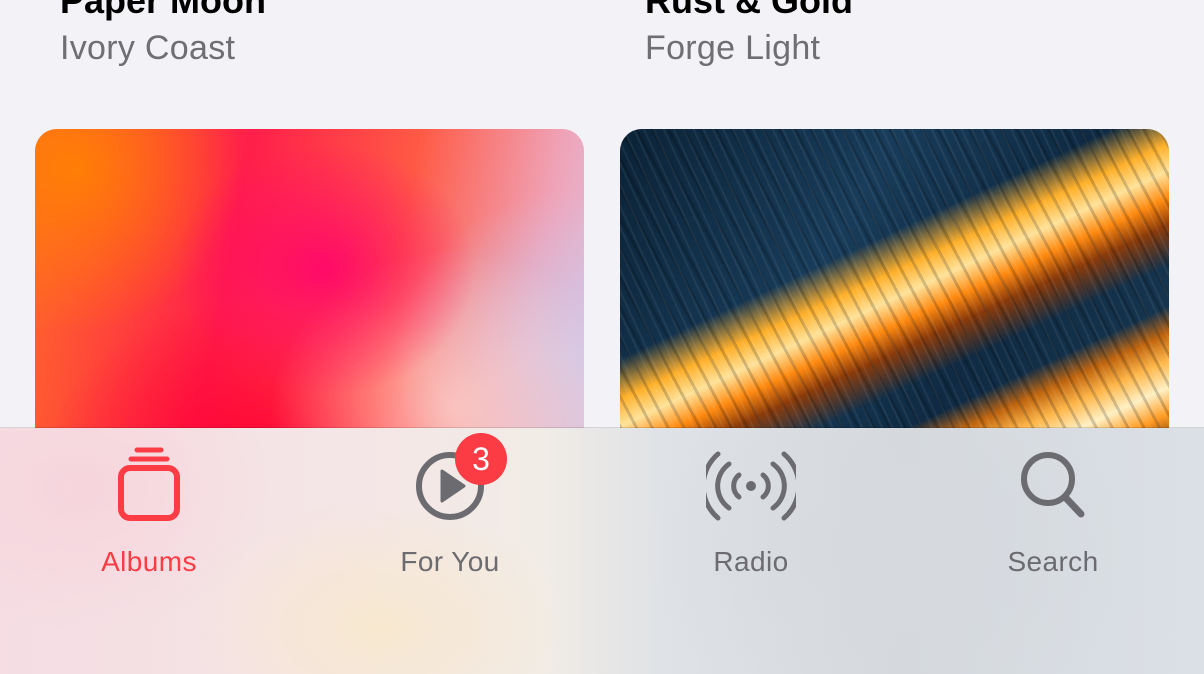 Image resolution: width=1204 pixels, height=674 pixels. I want to click on tab-radio: Radio, so click(751, 511).